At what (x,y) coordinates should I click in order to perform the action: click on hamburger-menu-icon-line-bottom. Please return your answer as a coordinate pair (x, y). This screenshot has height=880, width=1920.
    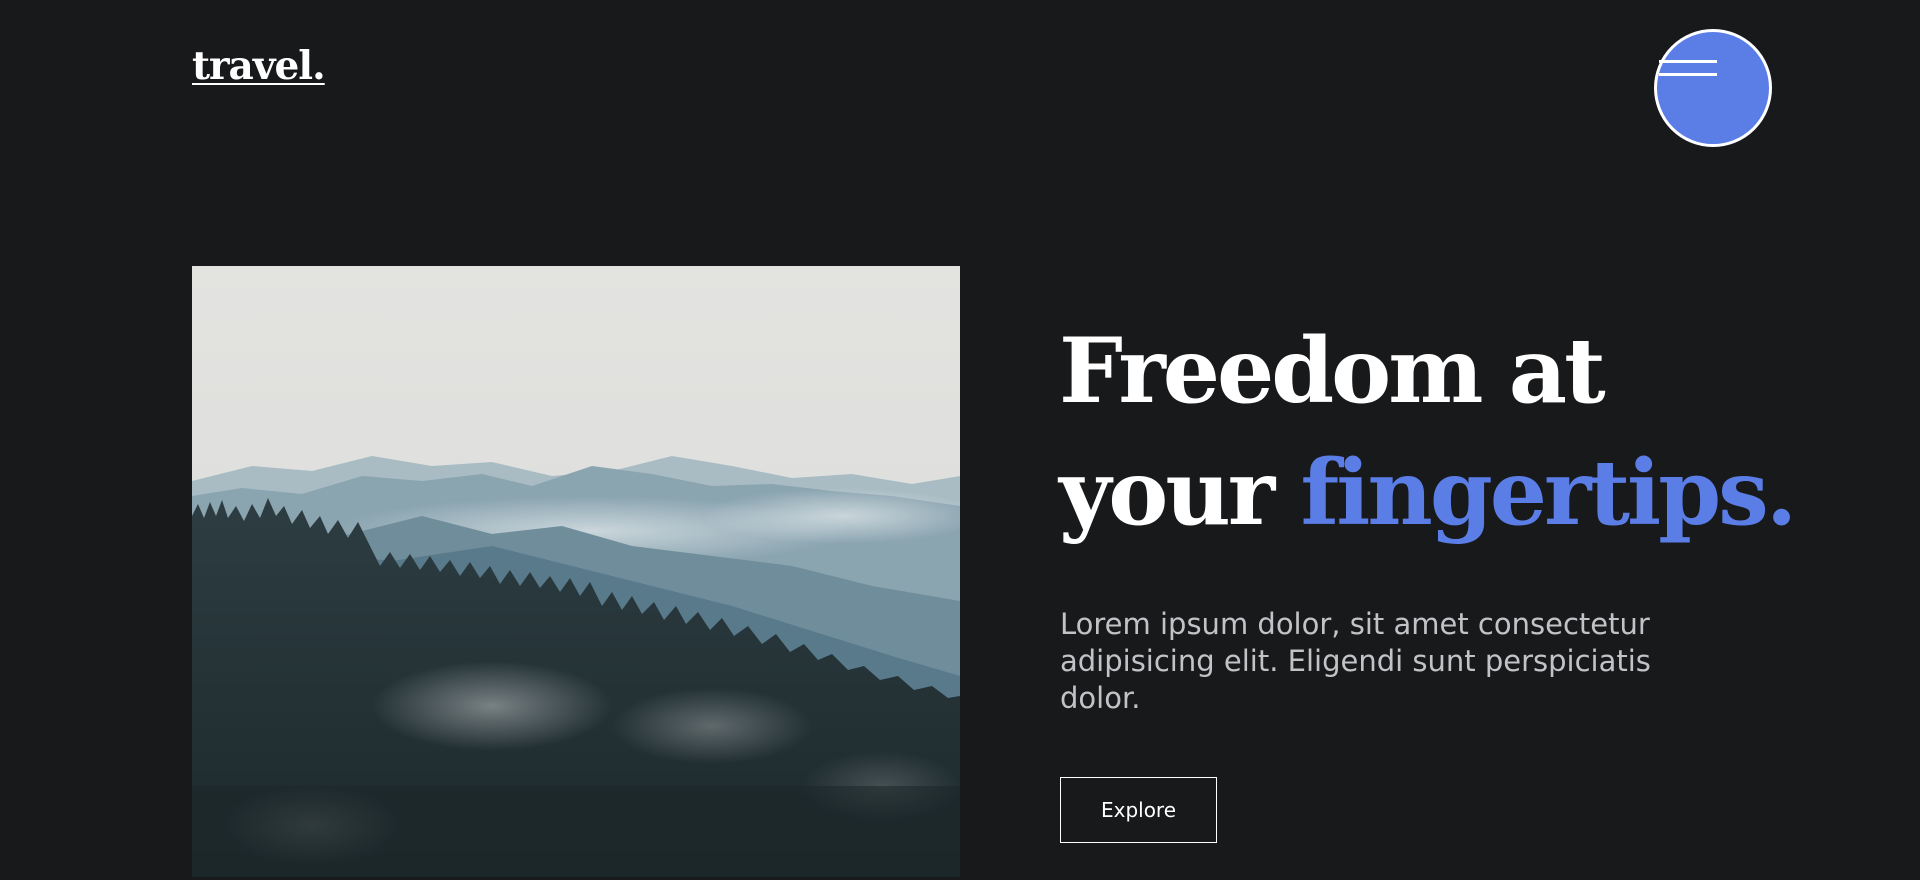
    Looking at the image, I should click on (1688, 74).